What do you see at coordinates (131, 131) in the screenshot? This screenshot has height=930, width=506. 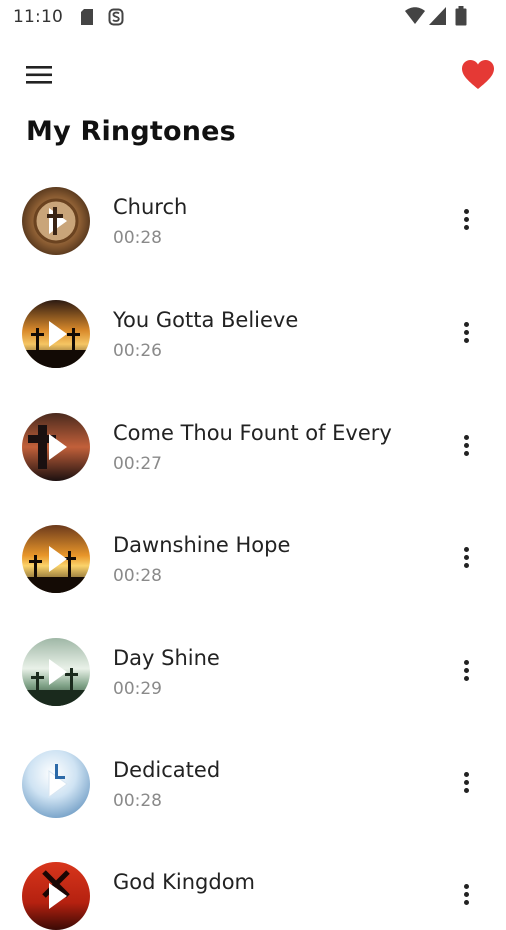 I see `page-title: My Ringtones` at bounding box center [131, 131].